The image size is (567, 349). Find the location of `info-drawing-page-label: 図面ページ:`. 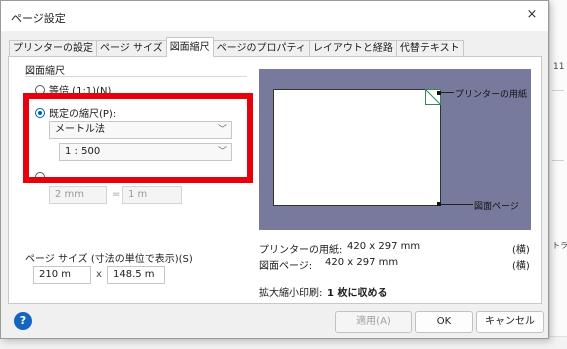

info-drawing-page-label: 図面ページ: is located at coordinates (286, 266).